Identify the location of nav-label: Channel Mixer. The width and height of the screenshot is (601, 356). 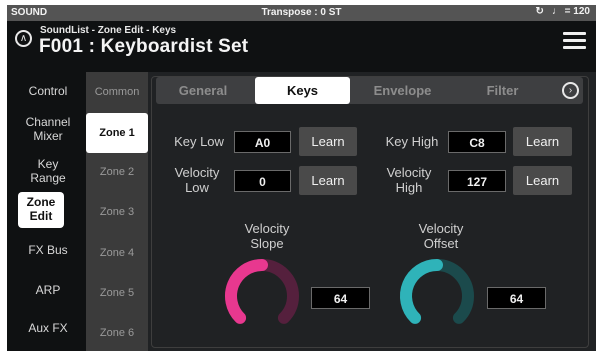
(48, 129).